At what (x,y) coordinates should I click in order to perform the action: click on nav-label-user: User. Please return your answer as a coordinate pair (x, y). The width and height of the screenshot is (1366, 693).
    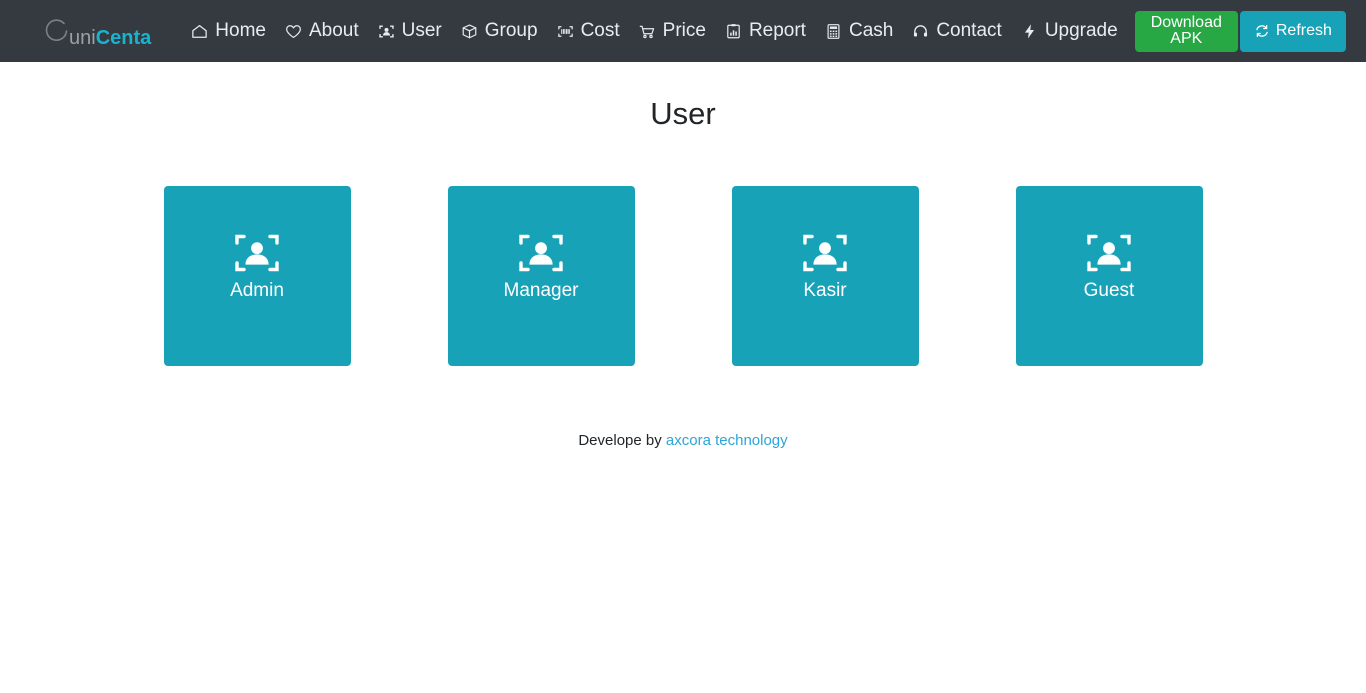
    Looking at the image, I should click on (421, 30).